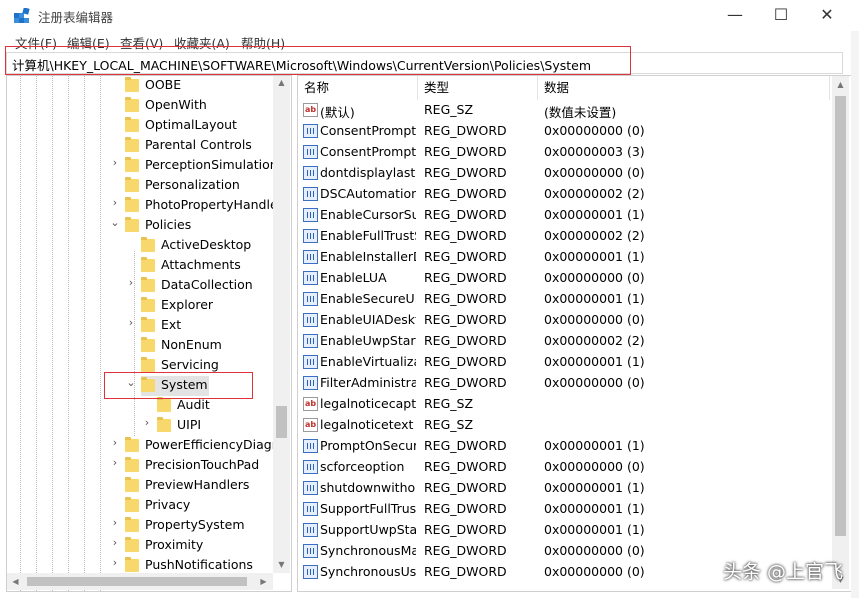 The image size is (859, 598). I want to click on collapse-arrow-icon: ⌄, so click(115, 222).